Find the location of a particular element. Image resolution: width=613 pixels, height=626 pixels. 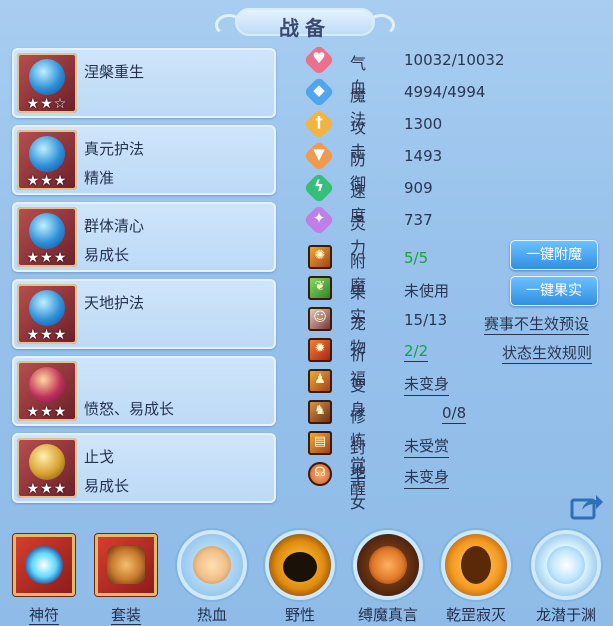

tab-wild: 野性 is located at coordinates (300, 577).